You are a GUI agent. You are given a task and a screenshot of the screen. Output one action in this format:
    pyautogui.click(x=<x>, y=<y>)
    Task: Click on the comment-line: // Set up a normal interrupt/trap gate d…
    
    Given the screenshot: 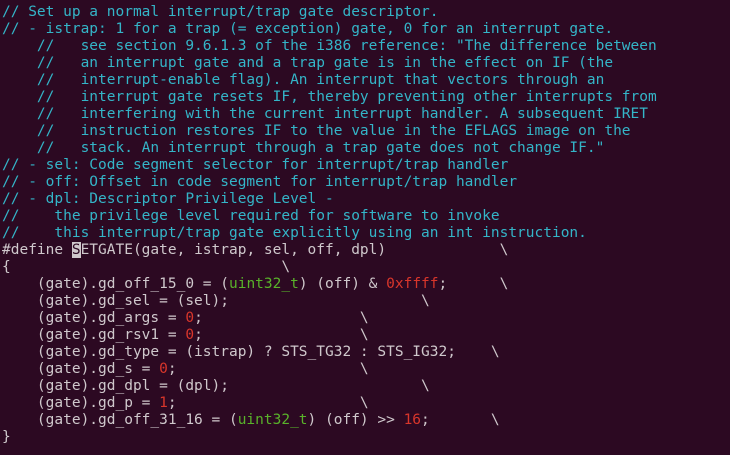 What is the action you would take?
    pyautogui.click(x=220, y=12)
    